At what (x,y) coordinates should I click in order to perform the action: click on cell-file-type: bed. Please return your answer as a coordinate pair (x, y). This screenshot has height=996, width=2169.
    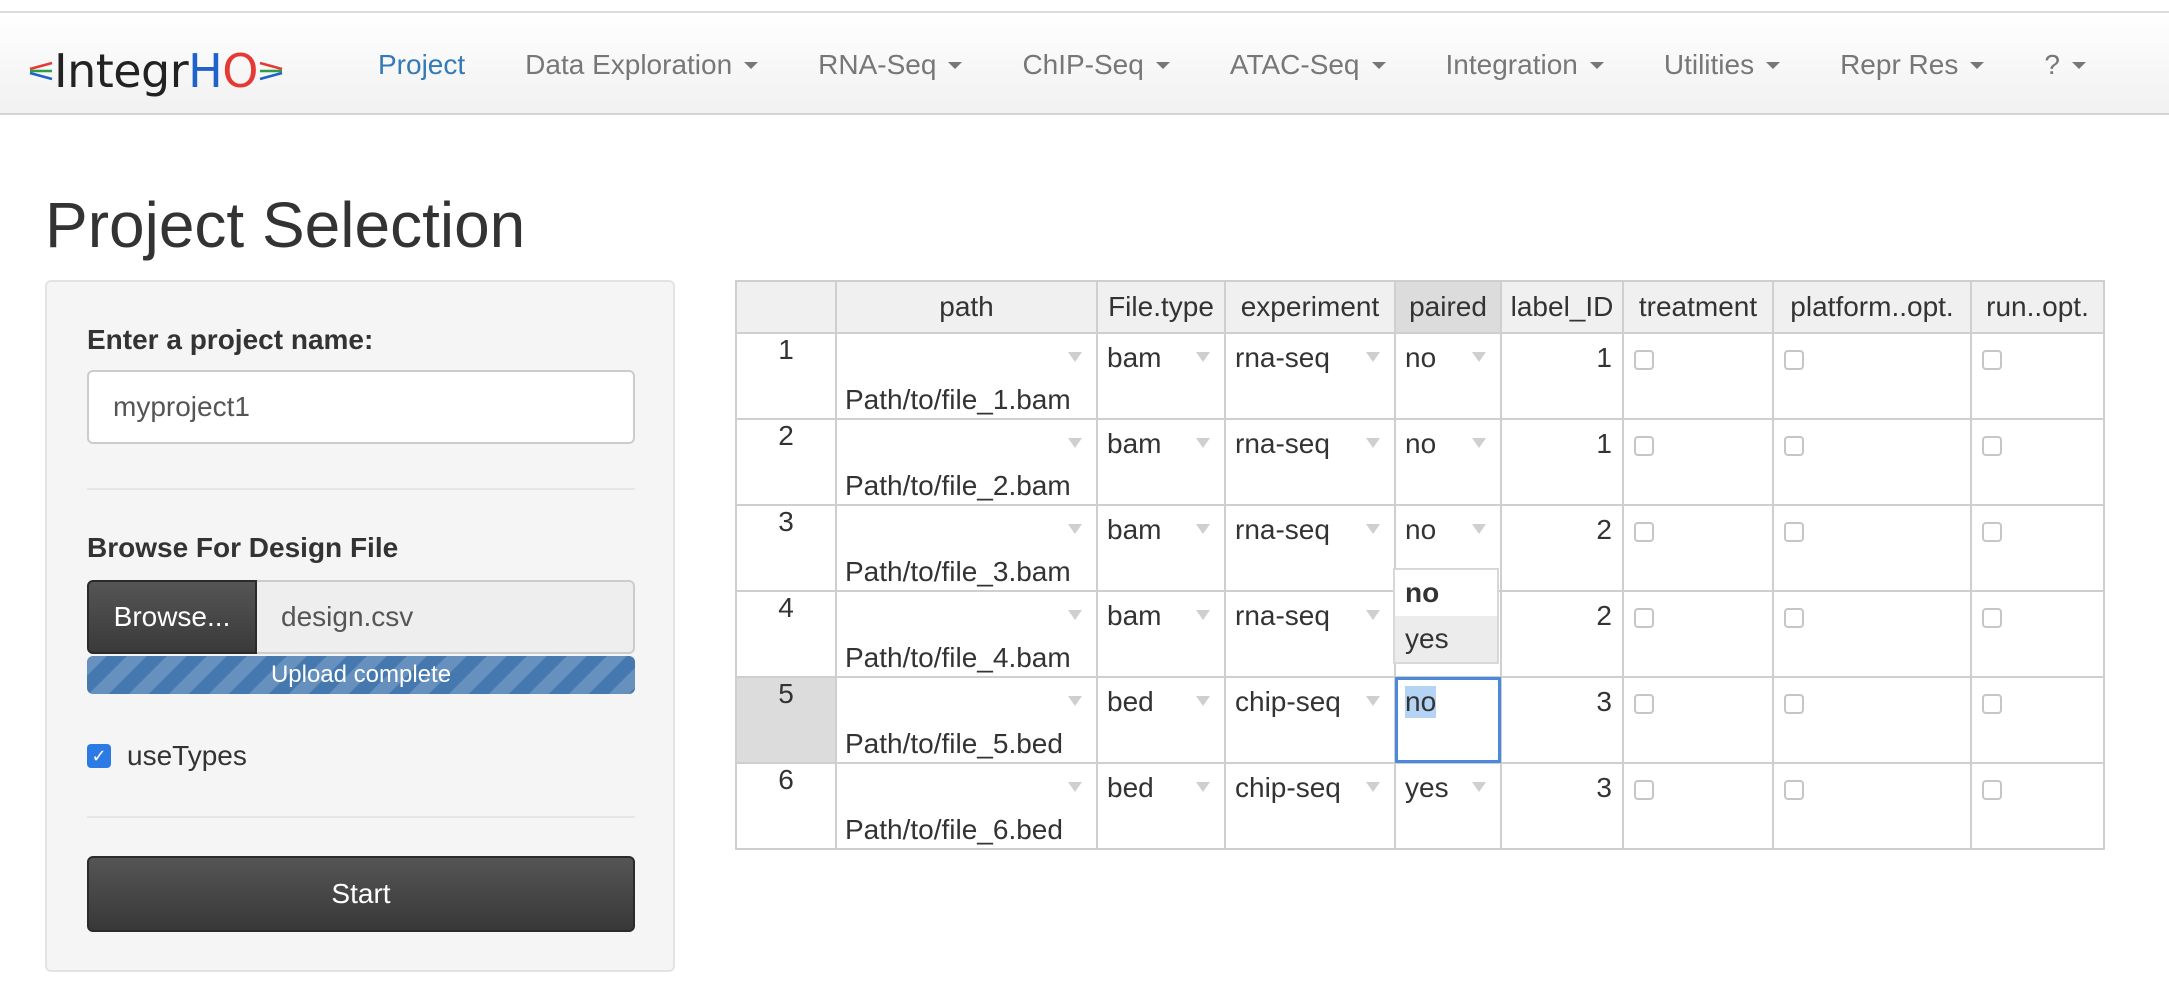
    Looking at the image, I should click on (1161, 806).